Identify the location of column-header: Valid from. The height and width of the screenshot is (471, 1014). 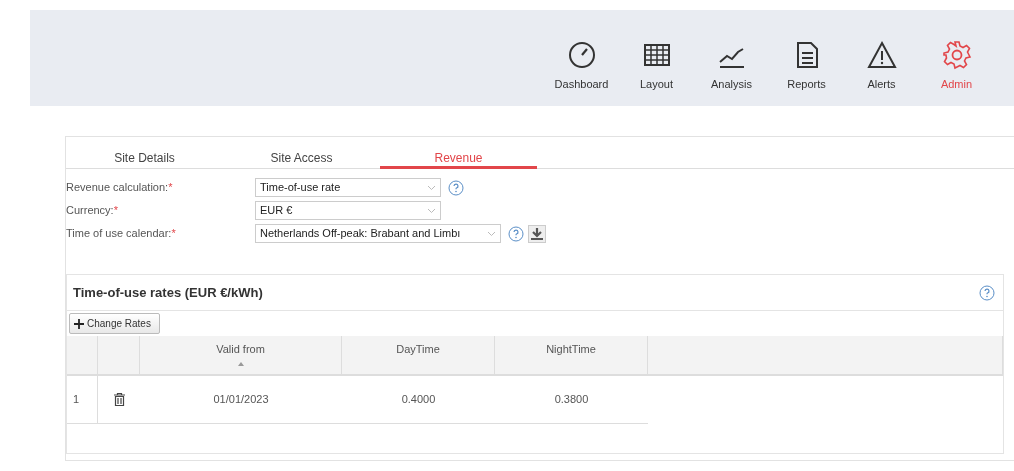
(241, 356).